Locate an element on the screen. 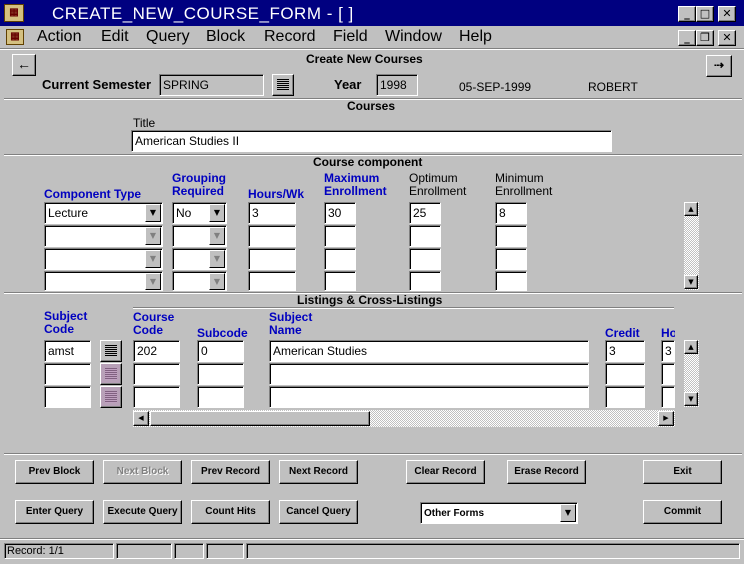 This screenshot has height=564, width=744. cancel-query-button: Cancel Query is located at coordinates (318, 512).